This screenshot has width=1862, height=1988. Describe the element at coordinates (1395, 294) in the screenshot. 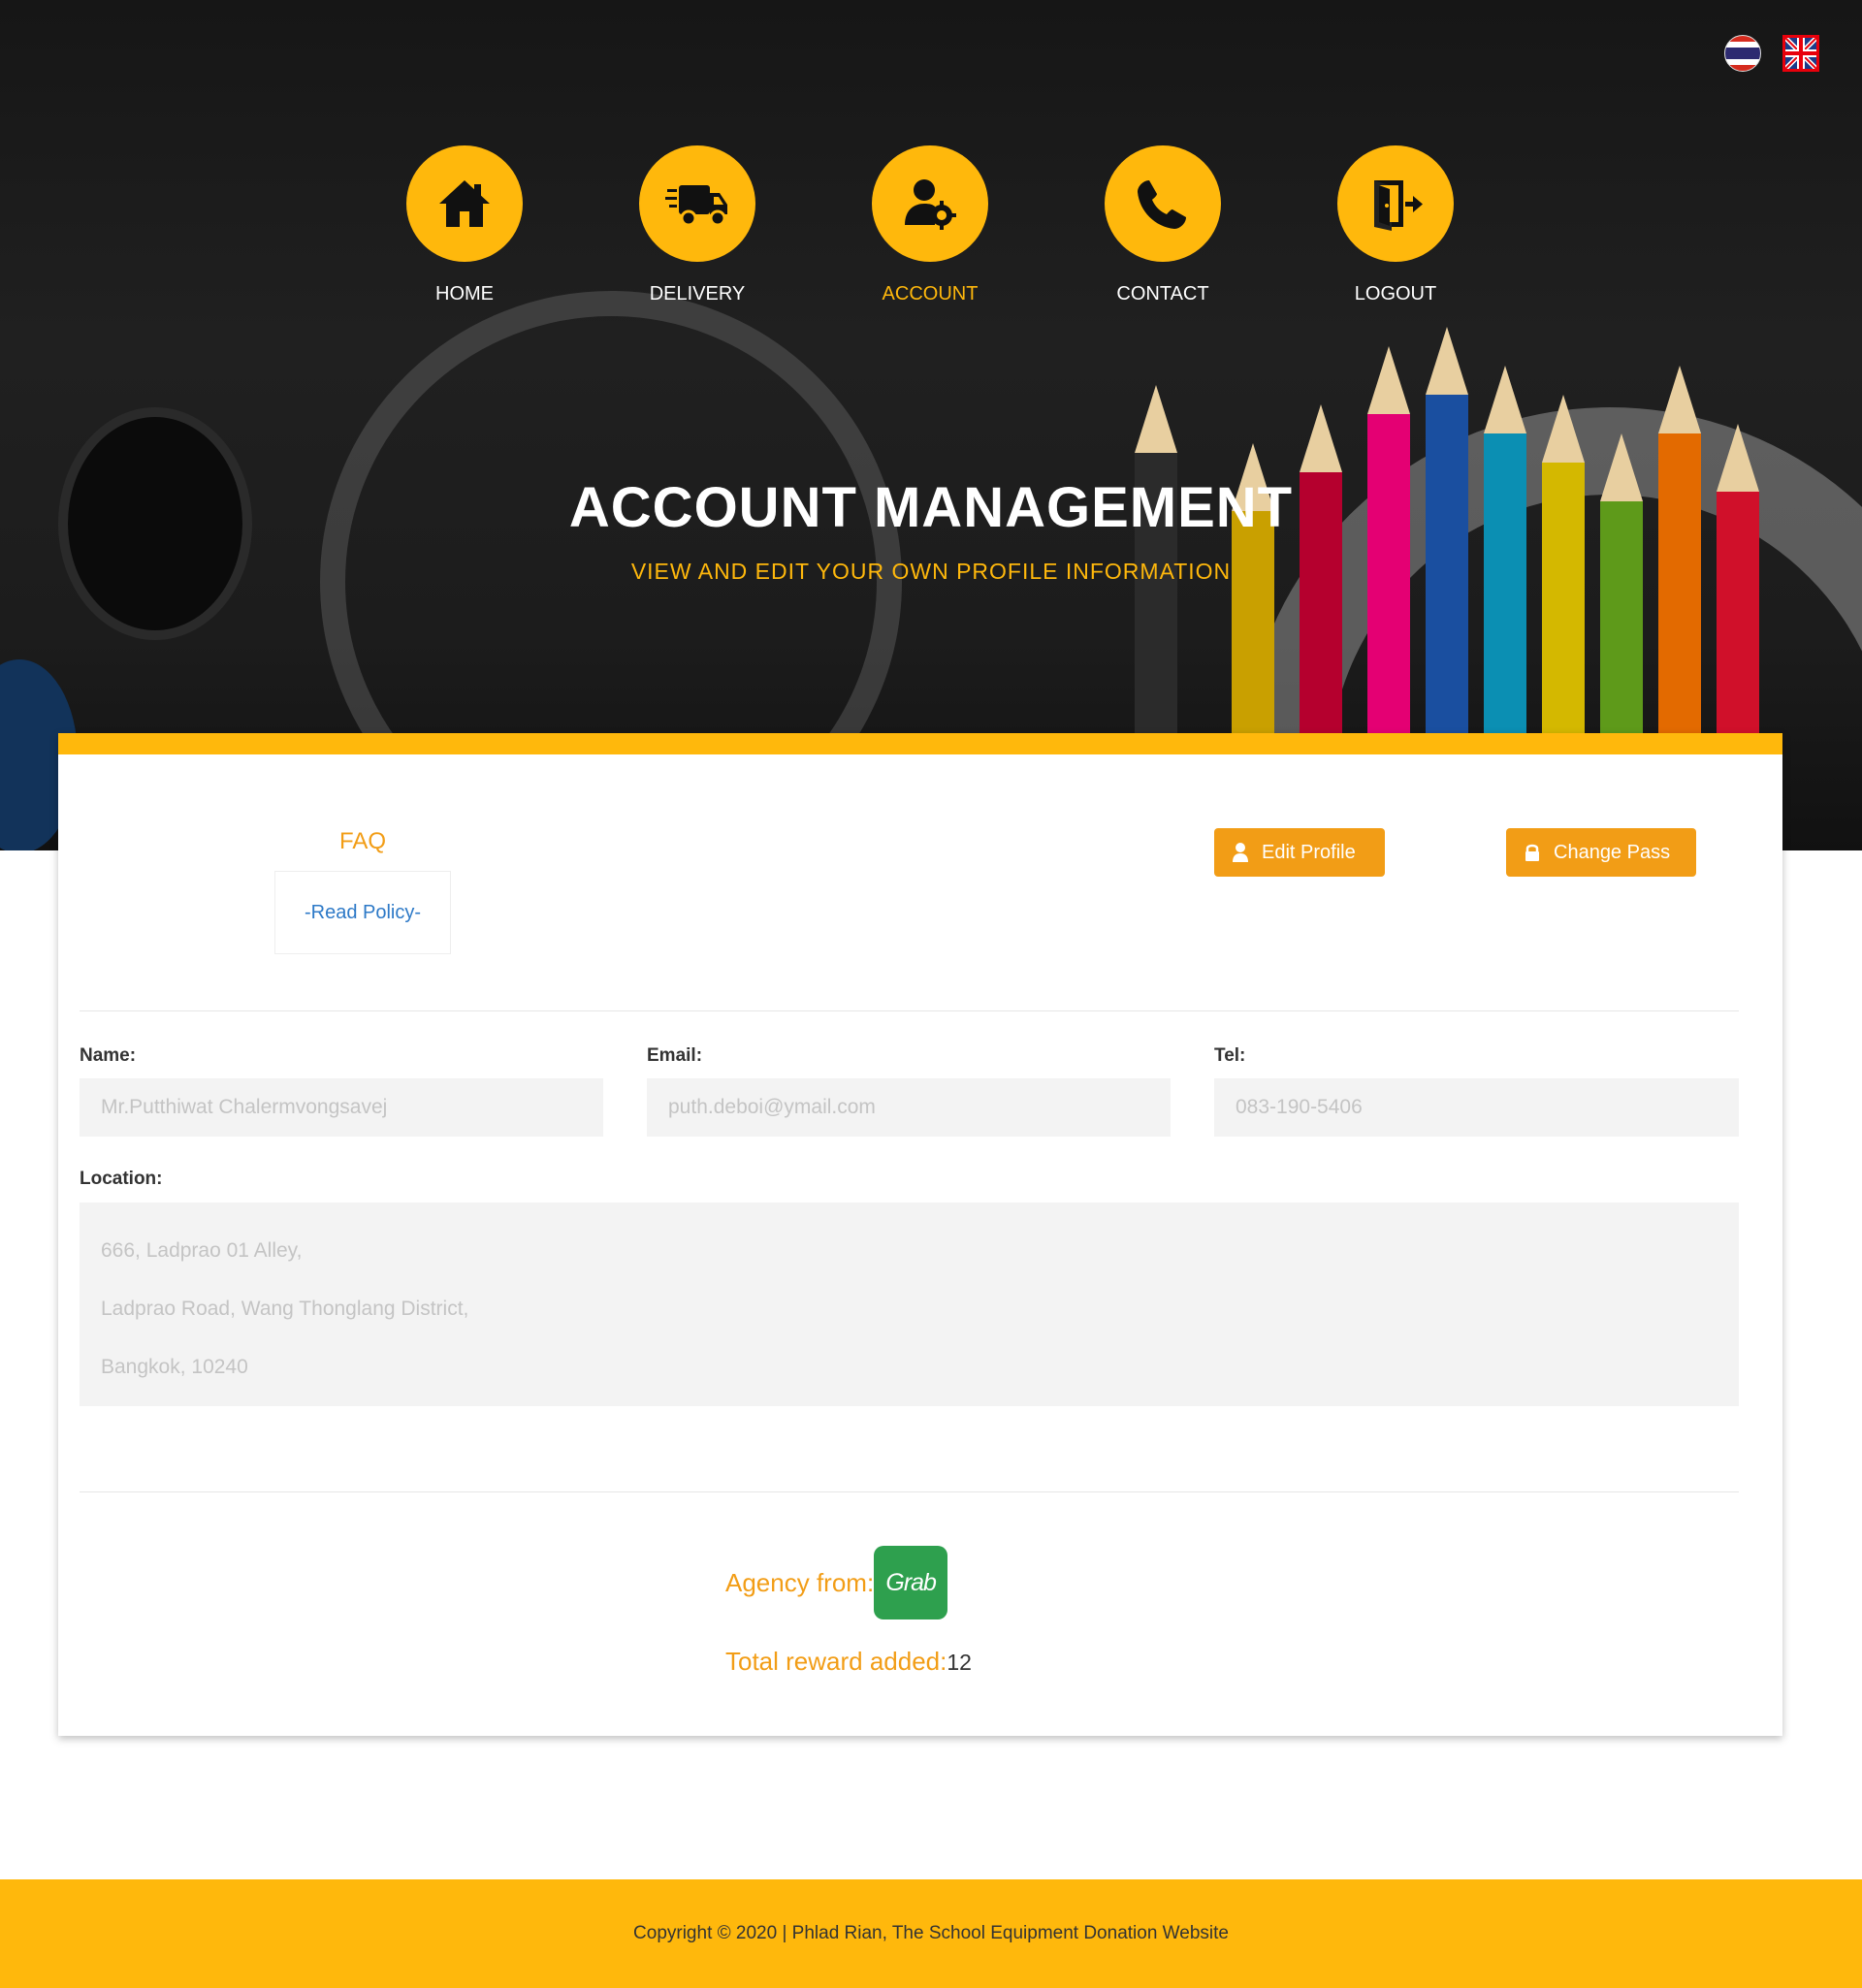

I see `nav-label-logout: LOGOUT` at that location.